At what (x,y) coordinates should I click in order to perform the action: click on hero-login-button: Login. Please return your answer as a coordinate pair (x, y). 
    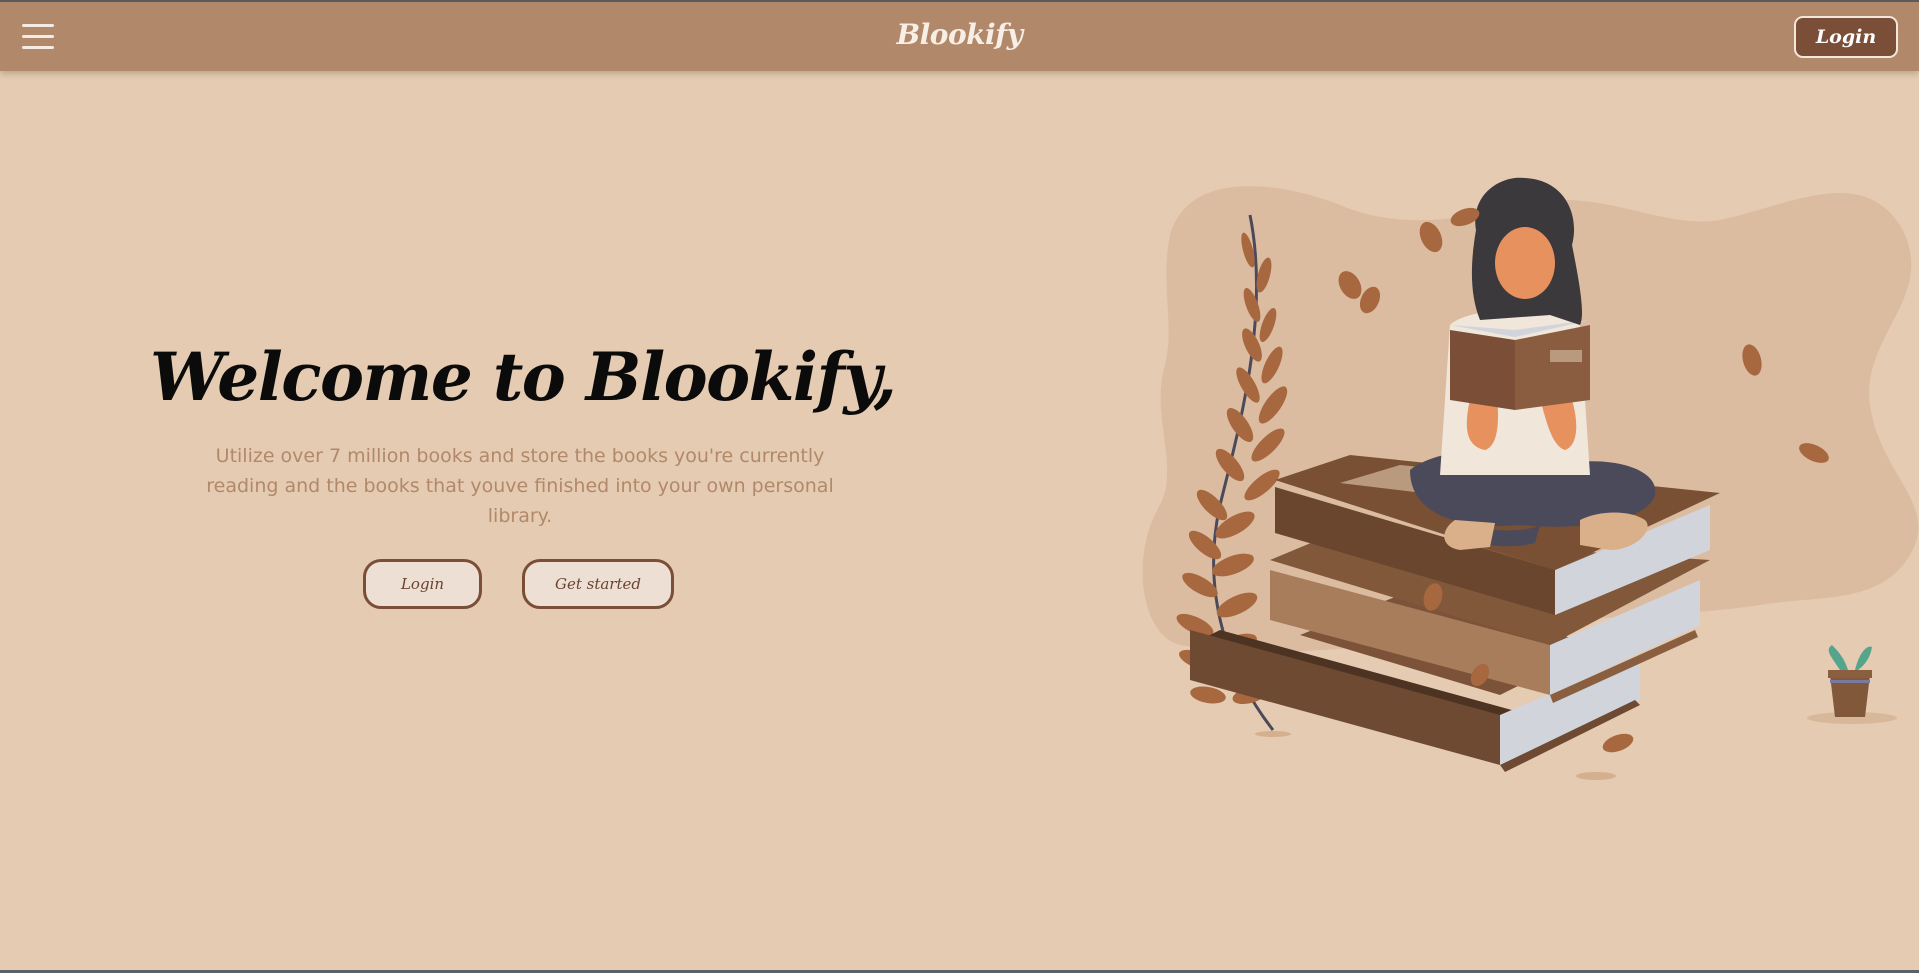
    Looking at the image, I should click on (422, 584).